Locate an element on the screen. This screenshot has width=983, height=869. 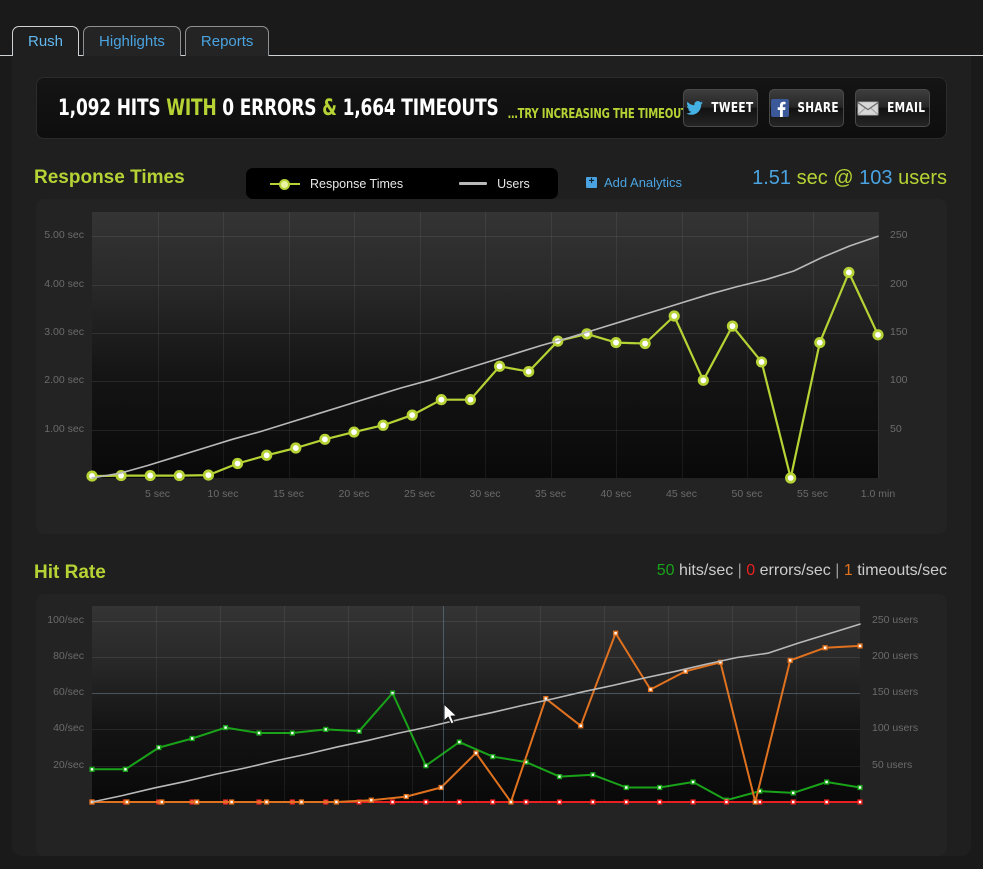
hit-rate-sep-2: | is located at coordinates (837, 570).